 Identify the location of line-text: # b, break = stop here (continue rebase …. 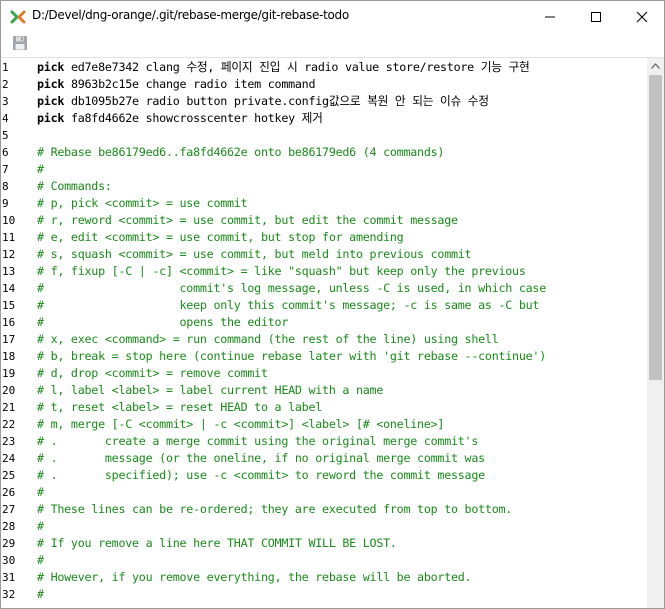
(291, 356).